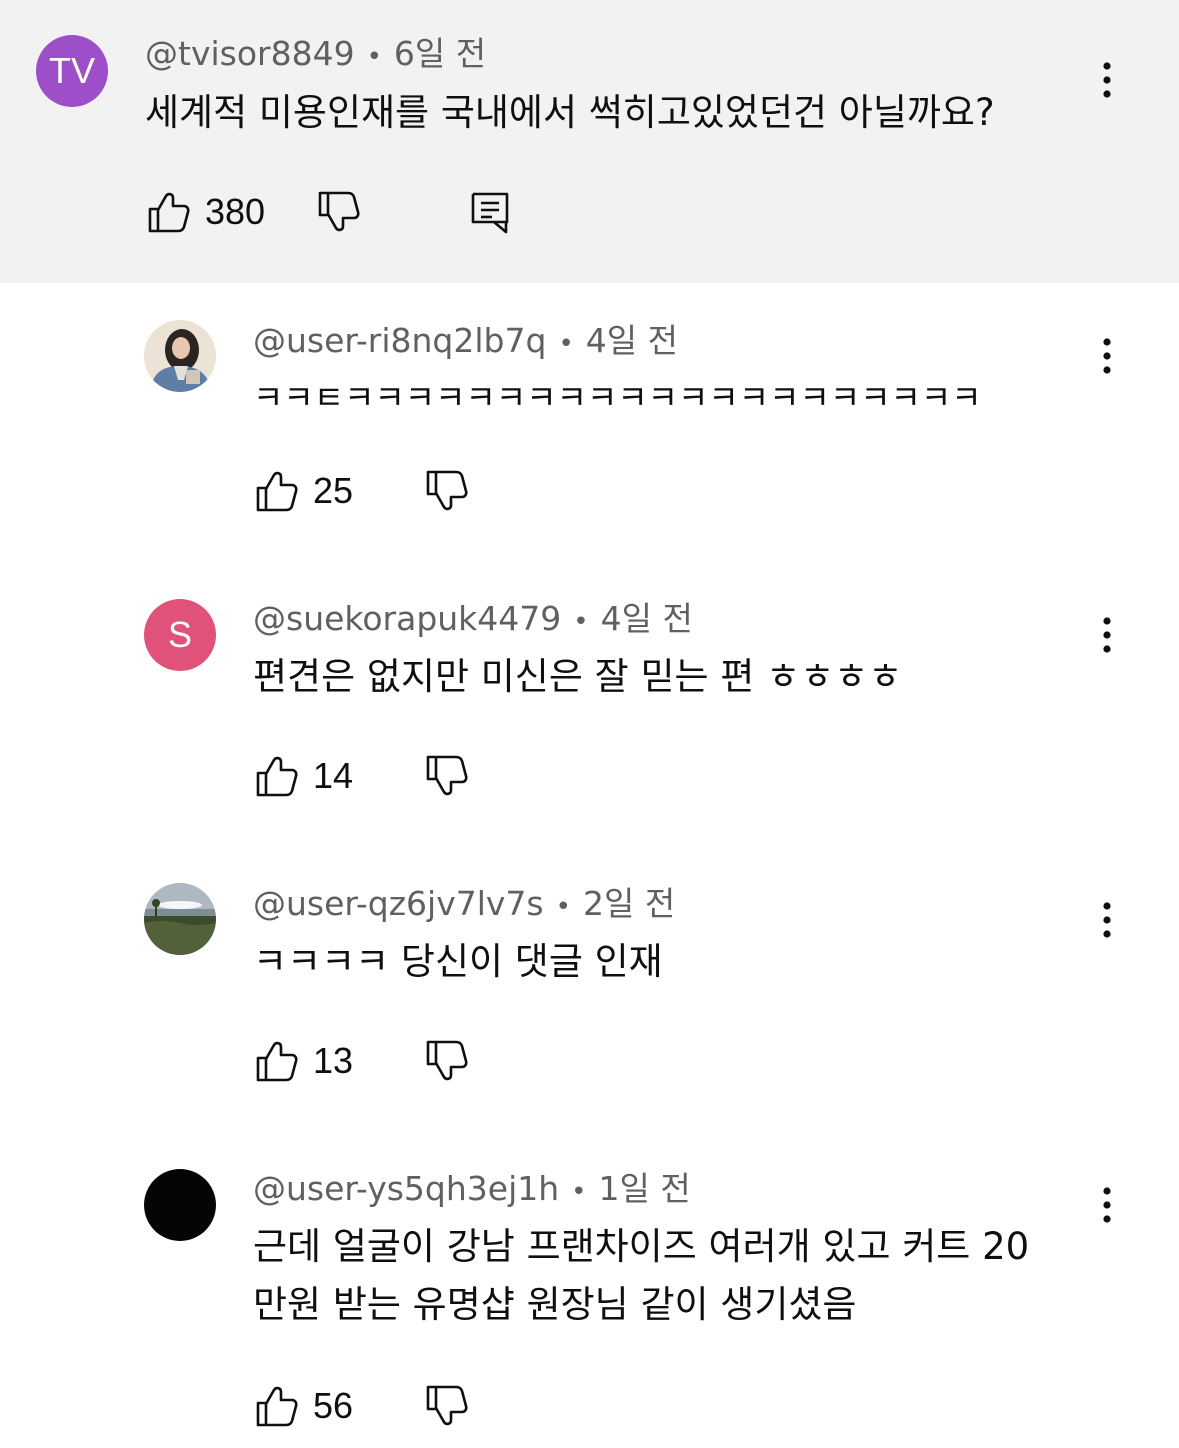  Describe the element at coordinates (235, 211) in the screenshot. I see `like-count: 380` at that location.